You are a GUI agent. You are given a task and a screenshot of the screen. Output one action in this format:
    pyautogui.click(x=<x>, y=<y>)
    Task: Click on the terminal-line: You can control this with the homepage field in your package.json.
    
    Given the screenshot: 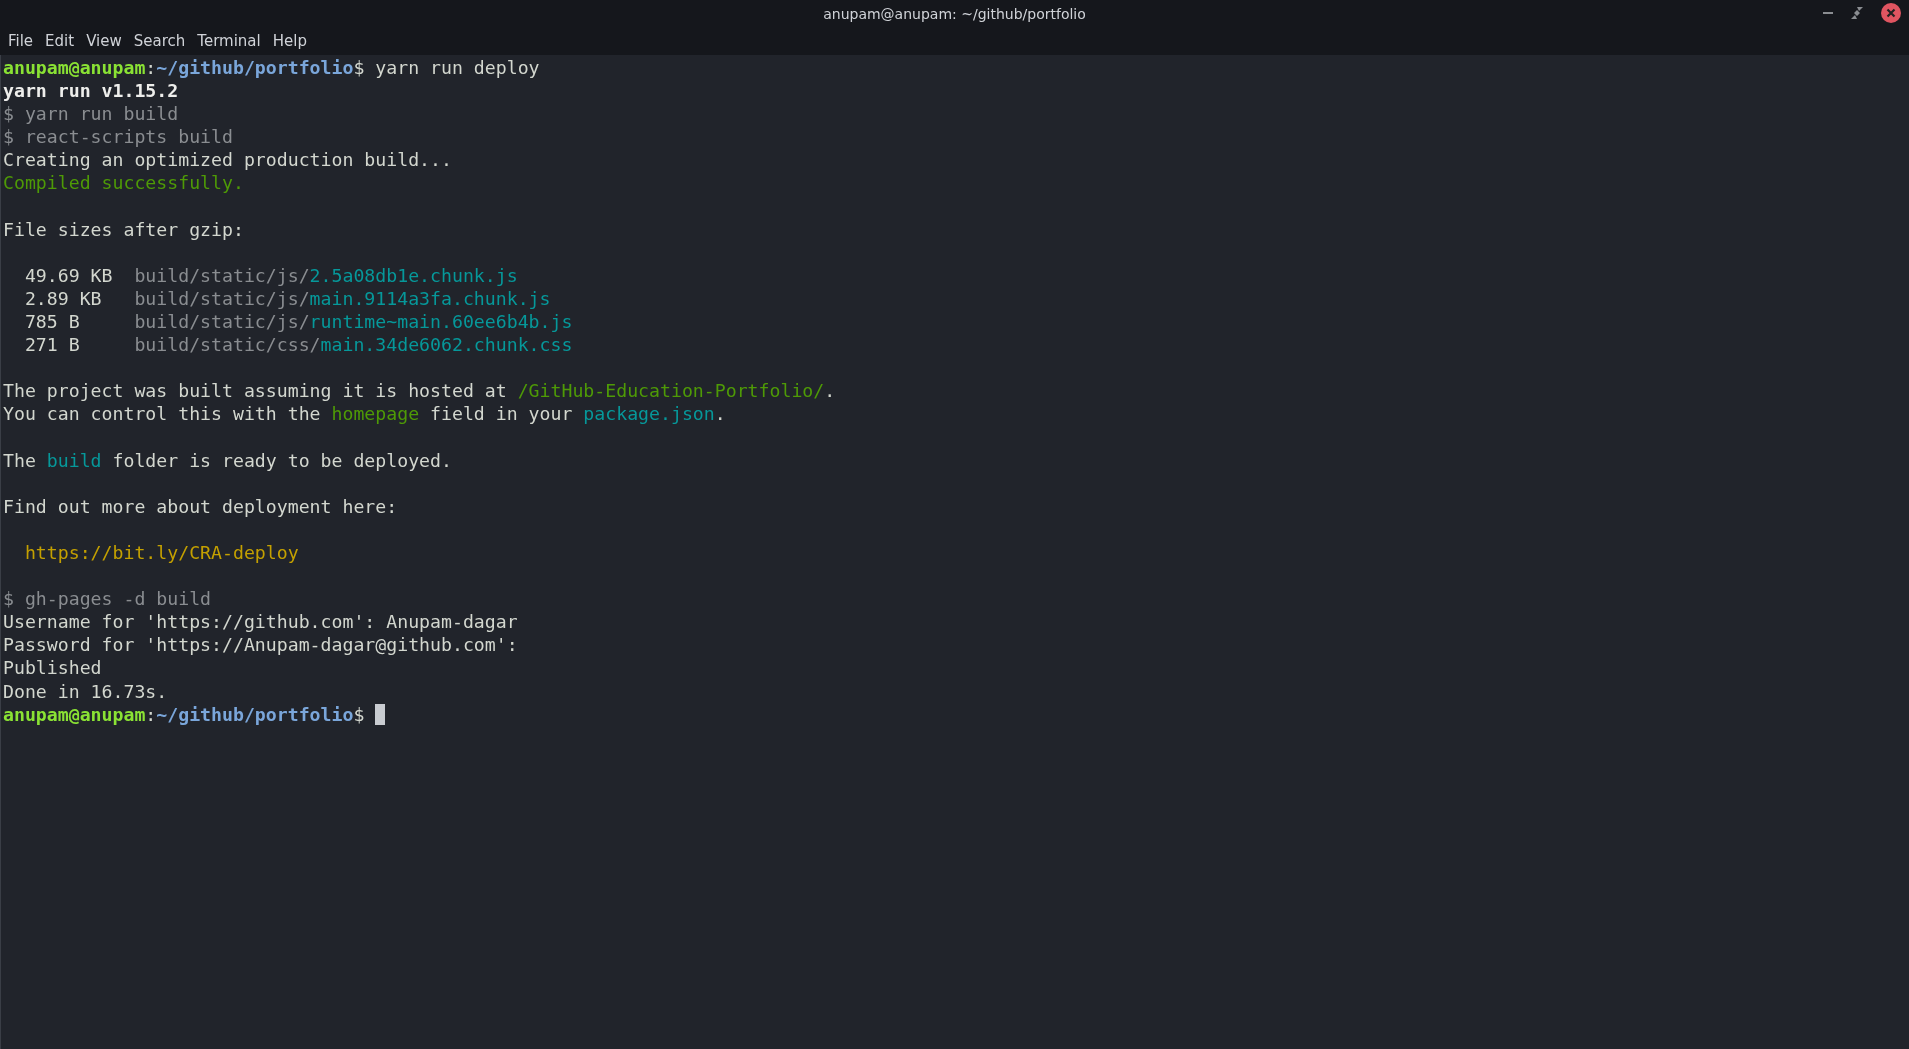 What is the action you would take?
    pyautogui.click(x=364, y=414)
    